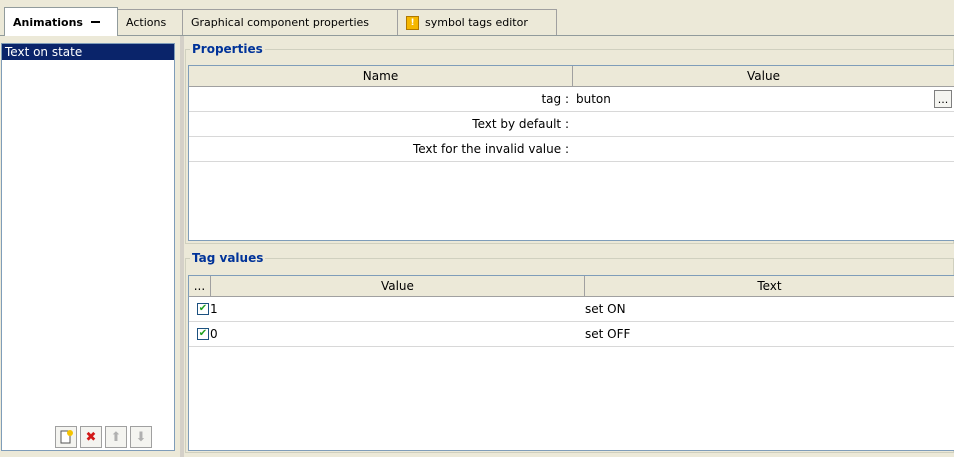 The width and height of the screenshot is (954, 457). What do you see at coordinates (593, 99) in the screenshot?
I see `property-value-label: buton` at bounding box center [593, 99].